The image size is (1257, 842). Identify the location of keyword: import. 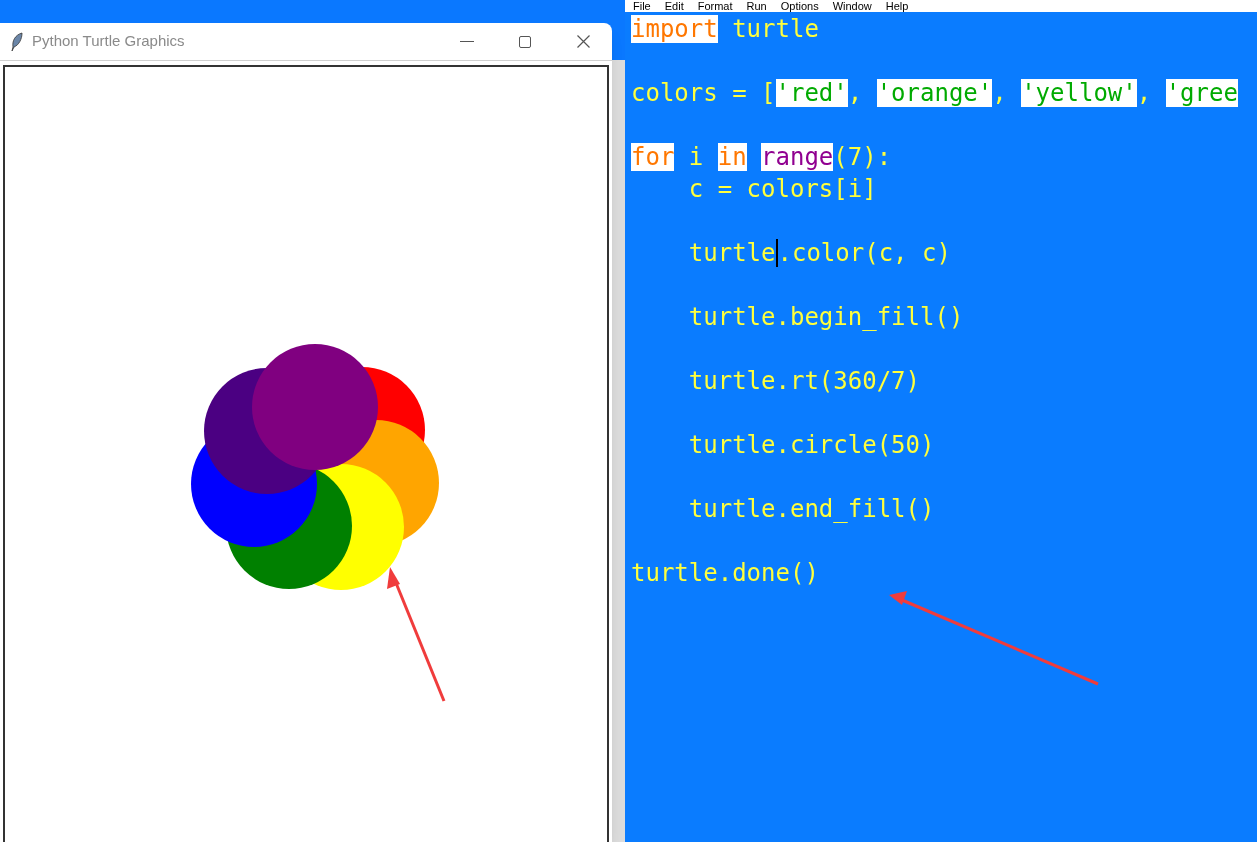
(674, 29).